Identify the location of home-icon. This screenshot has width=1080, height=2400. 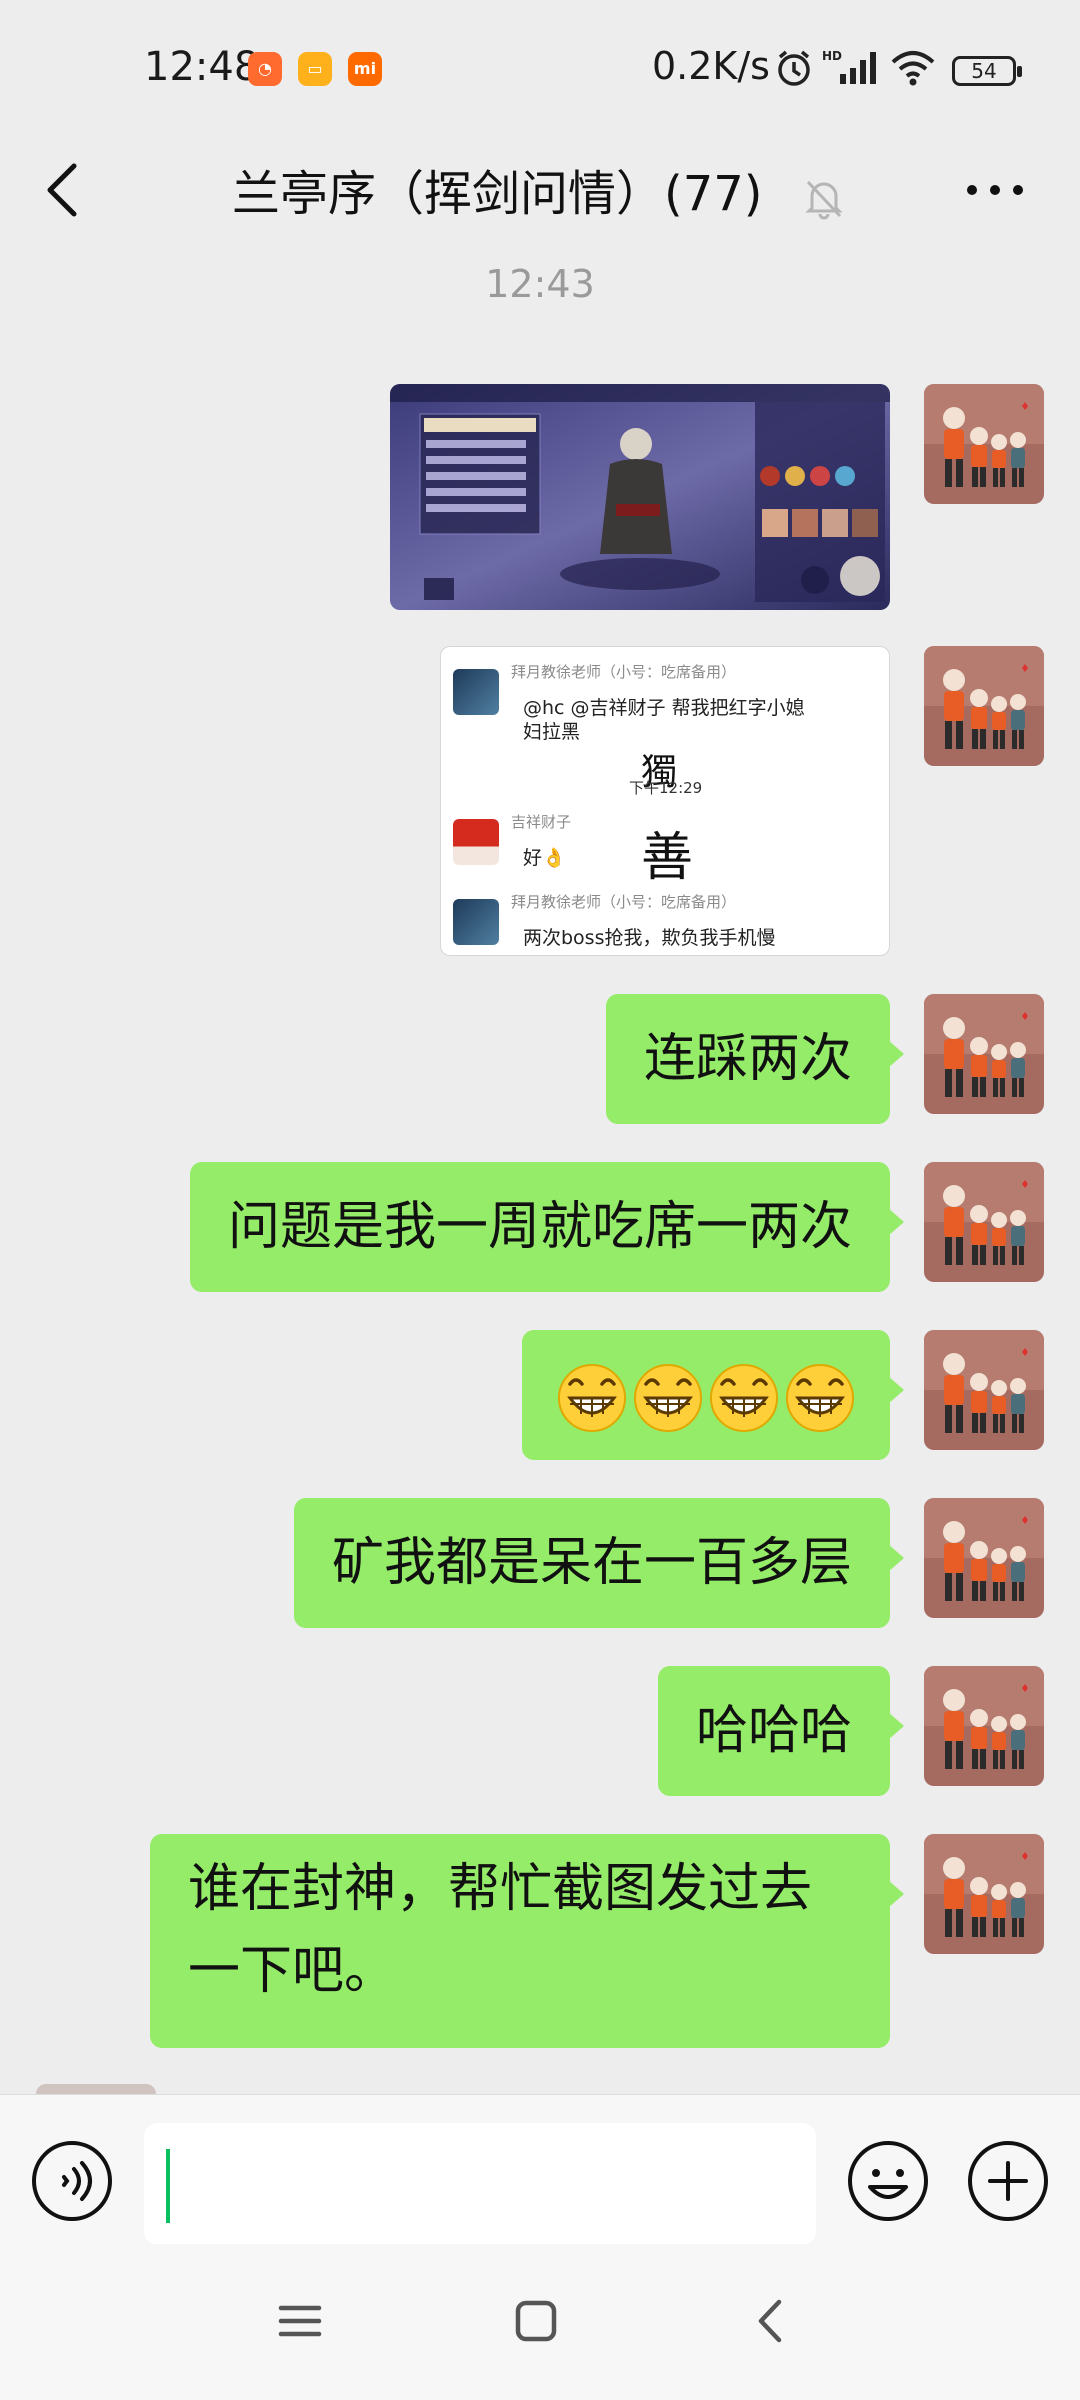
(536, 2321).